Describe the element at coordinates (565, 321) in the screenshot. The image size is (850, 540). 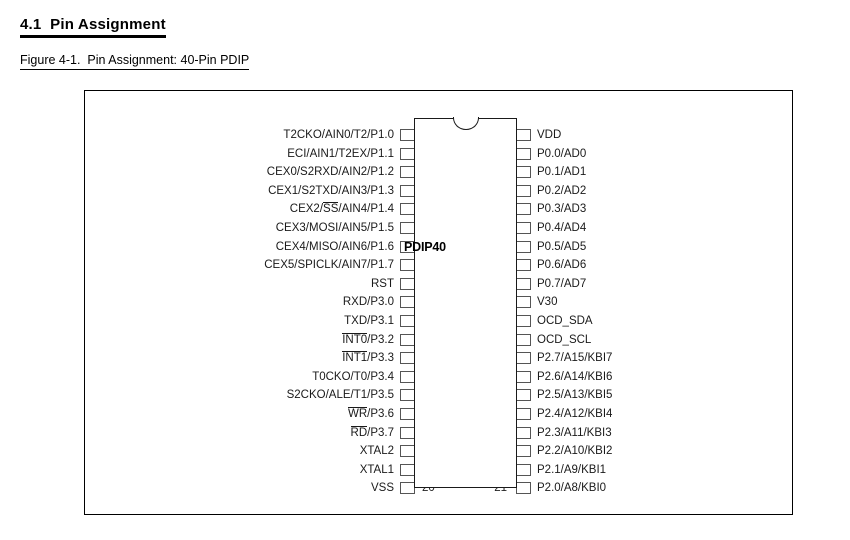
I see `pin-label: OCD_SDA` at that location.